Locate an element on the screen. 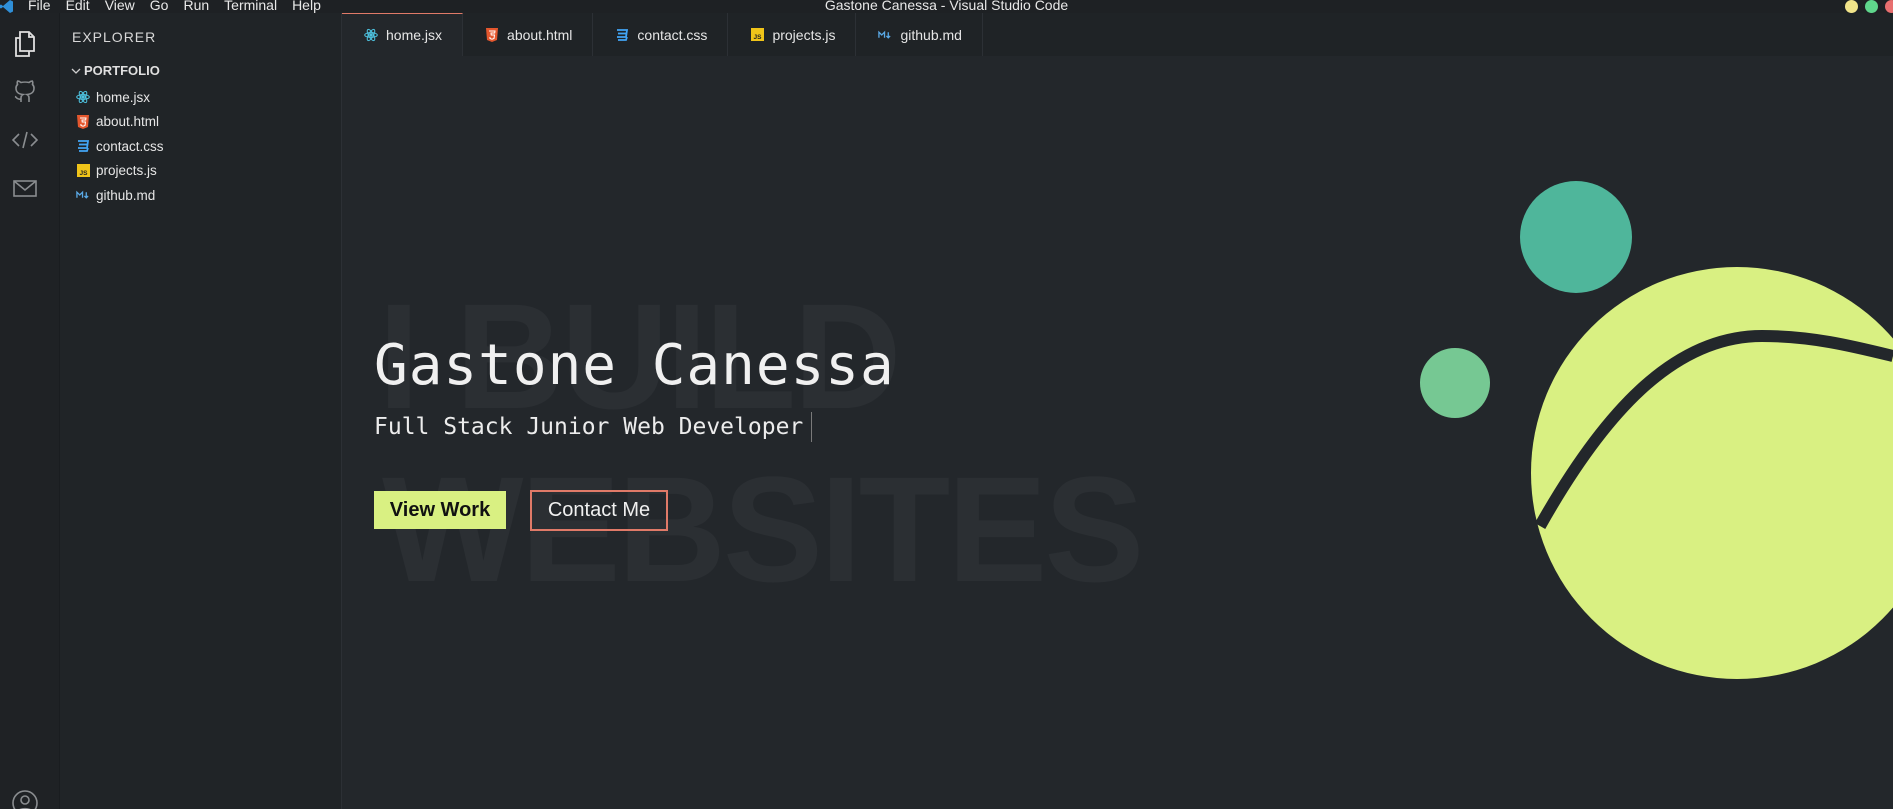 The image size is (1893, 809). window-title: Gastone Canessa - Visual Studio Code is located at coordinates (946, 6).